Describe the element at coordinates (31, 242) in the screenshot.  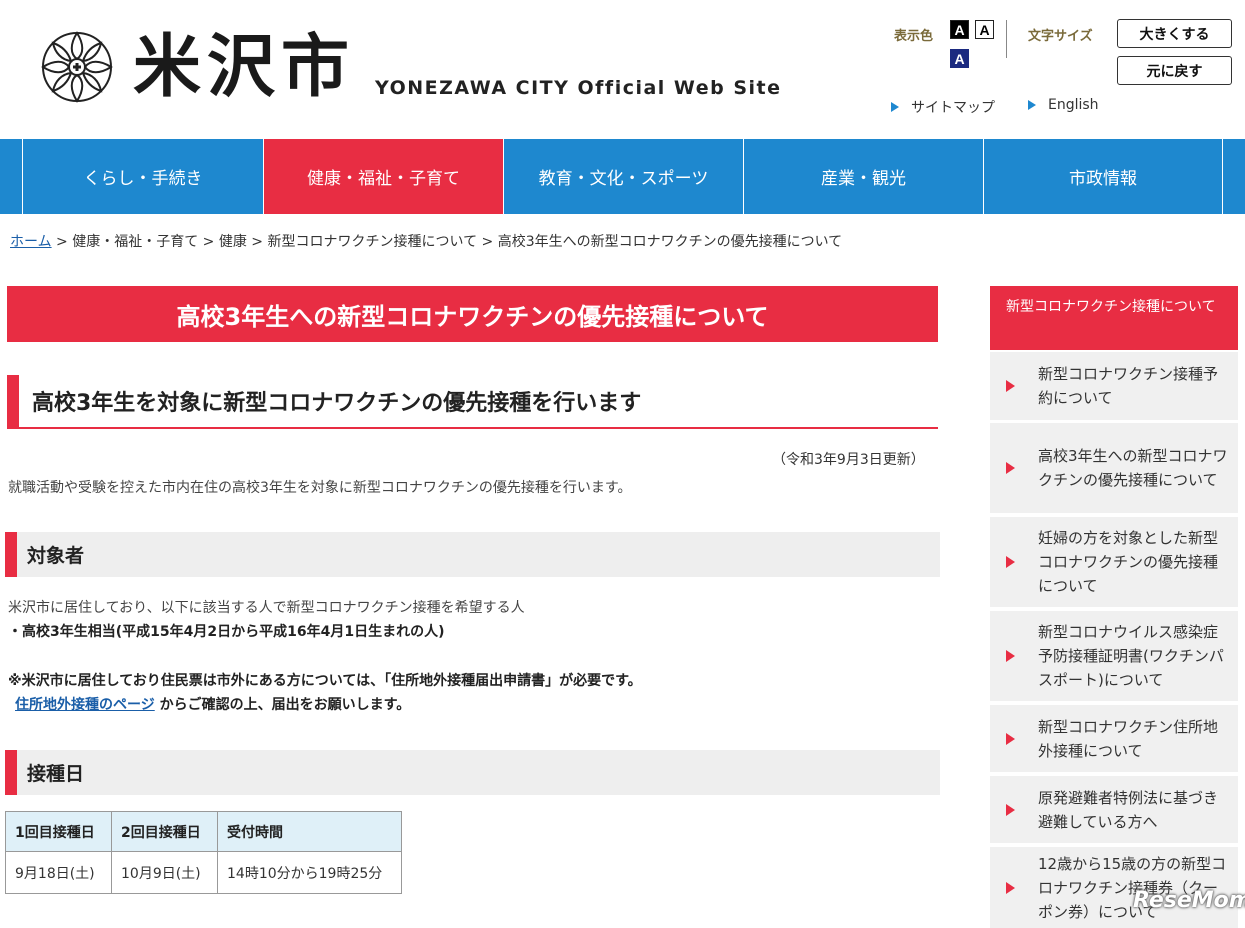
I see `breadcrumb-home-link: ホーム` at that location.